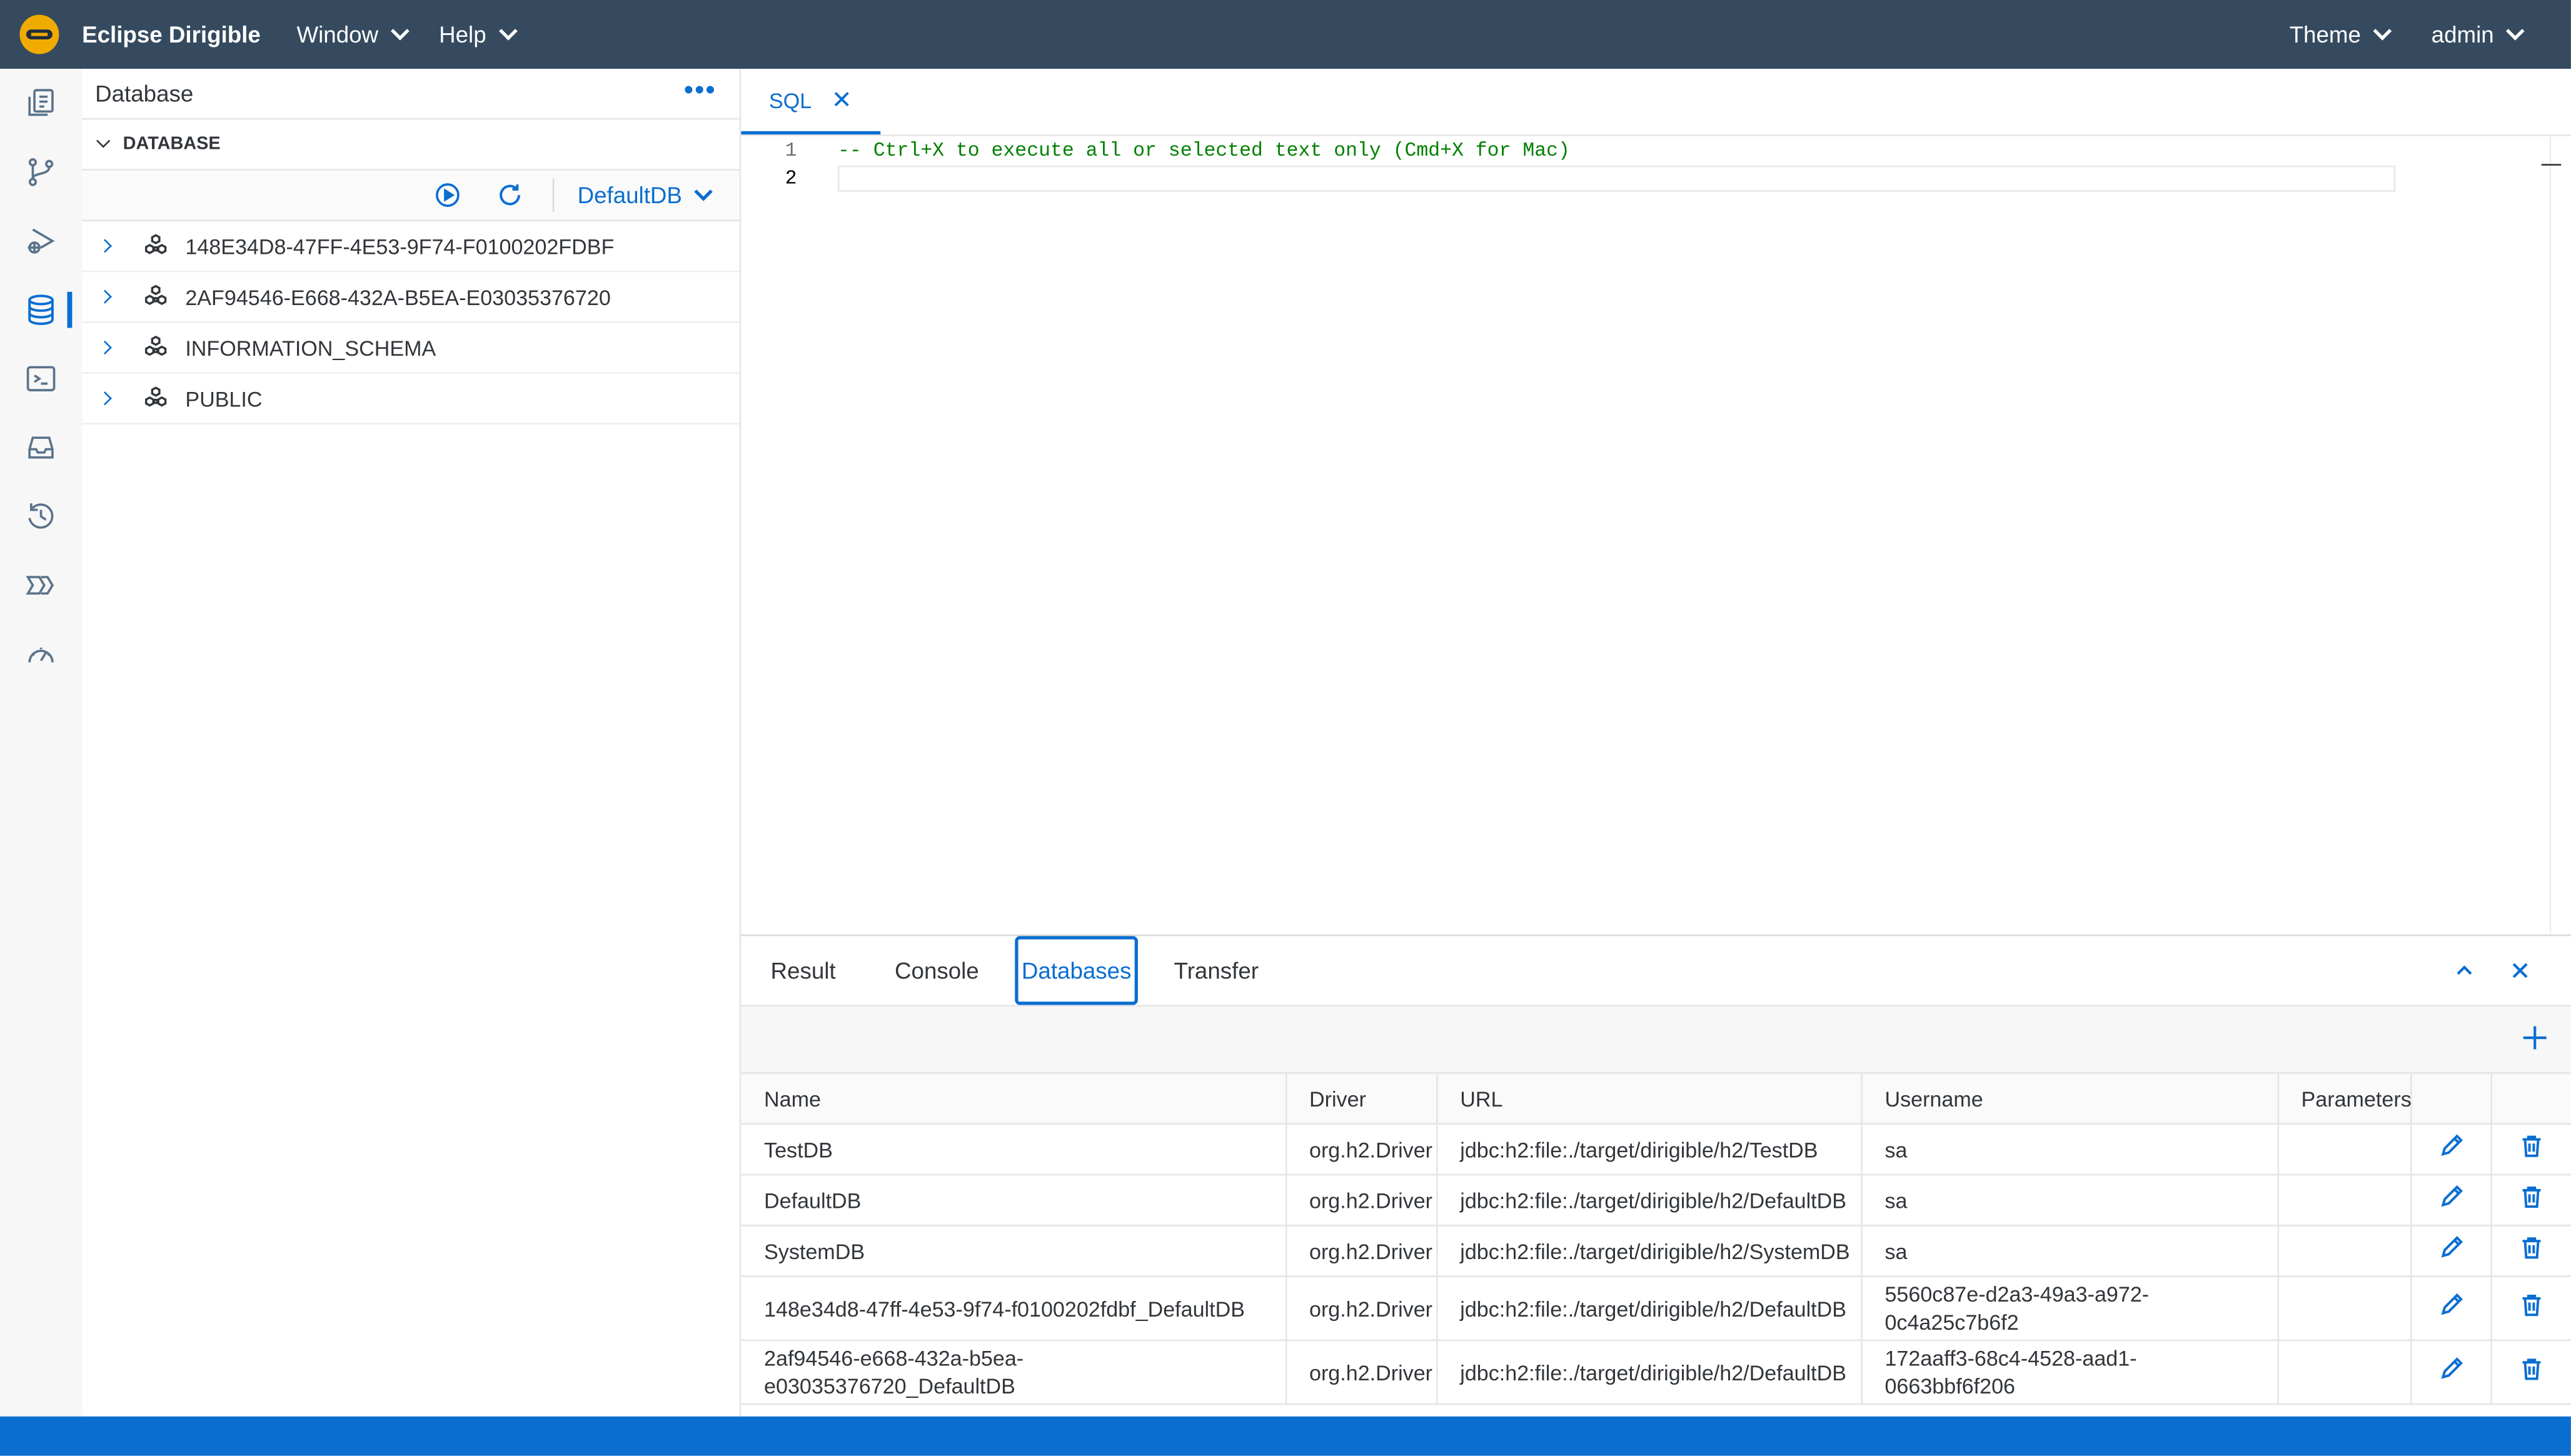 This screenshot has height=1456, width=2571. Describe the element at coordinates (172, 34) in the screenshot. I see `app-title: Eclipse Dirigible` at that location.